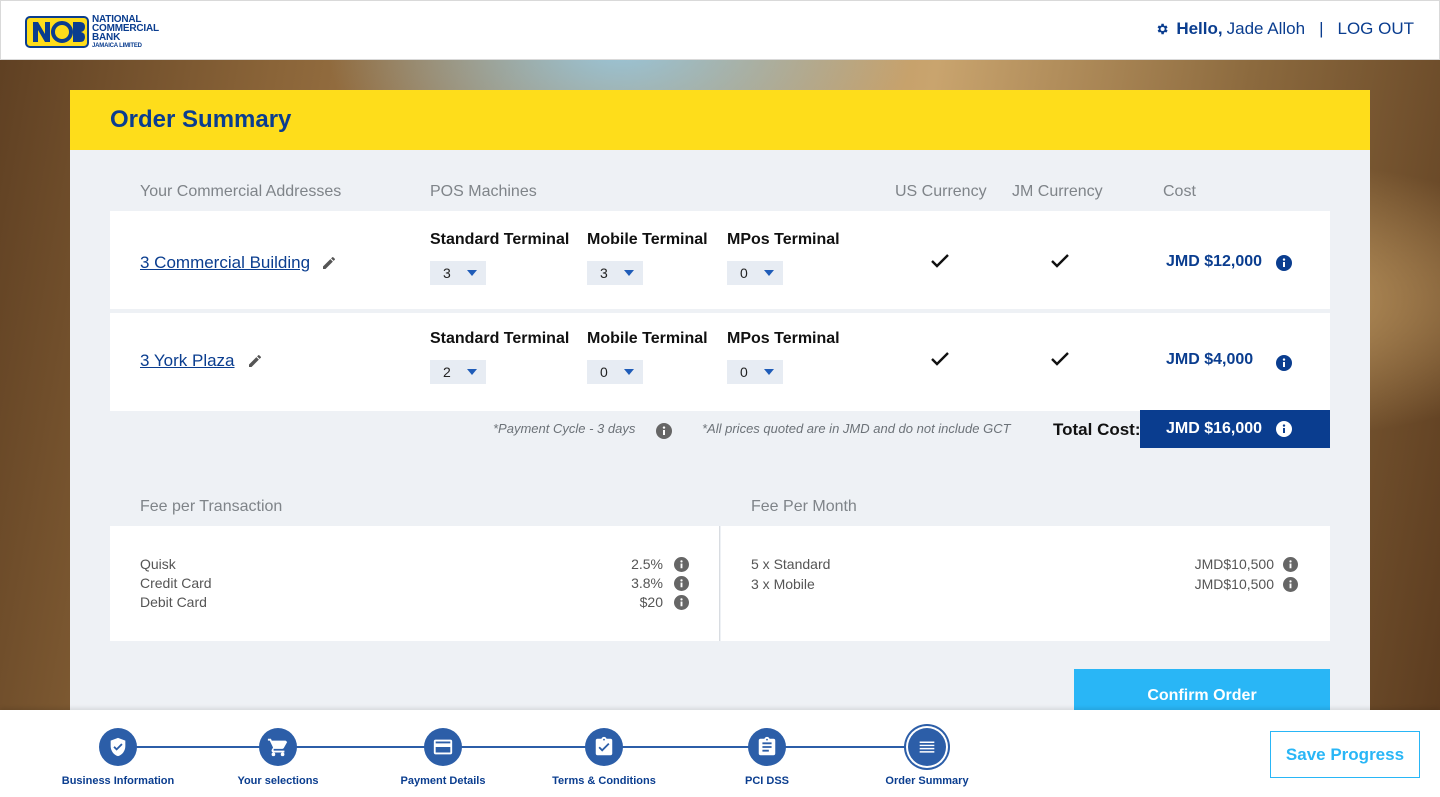 The height and width of the screenshot is (797, 1440). I want to click on total-cost-box: JMD $16,000, so click(1235, 429).